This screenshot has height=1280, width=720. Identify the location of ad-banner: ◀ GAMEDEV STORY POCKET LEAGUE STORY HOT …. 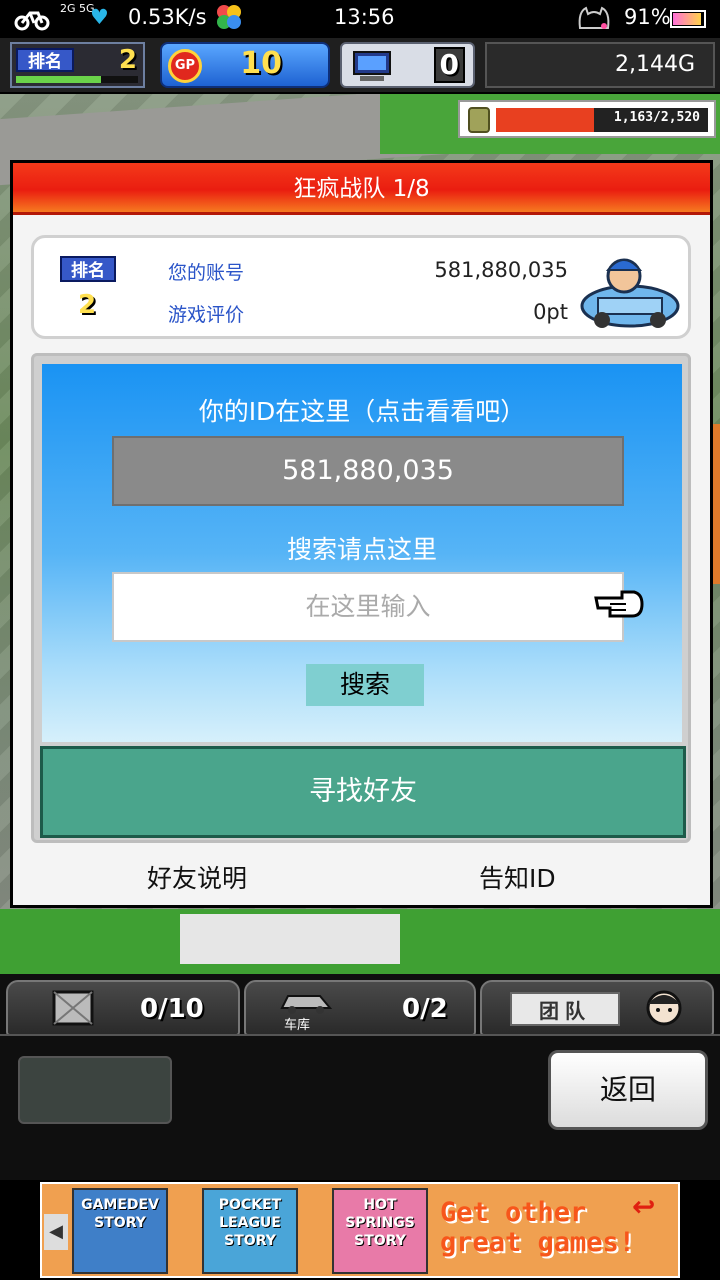
(360, 1230).